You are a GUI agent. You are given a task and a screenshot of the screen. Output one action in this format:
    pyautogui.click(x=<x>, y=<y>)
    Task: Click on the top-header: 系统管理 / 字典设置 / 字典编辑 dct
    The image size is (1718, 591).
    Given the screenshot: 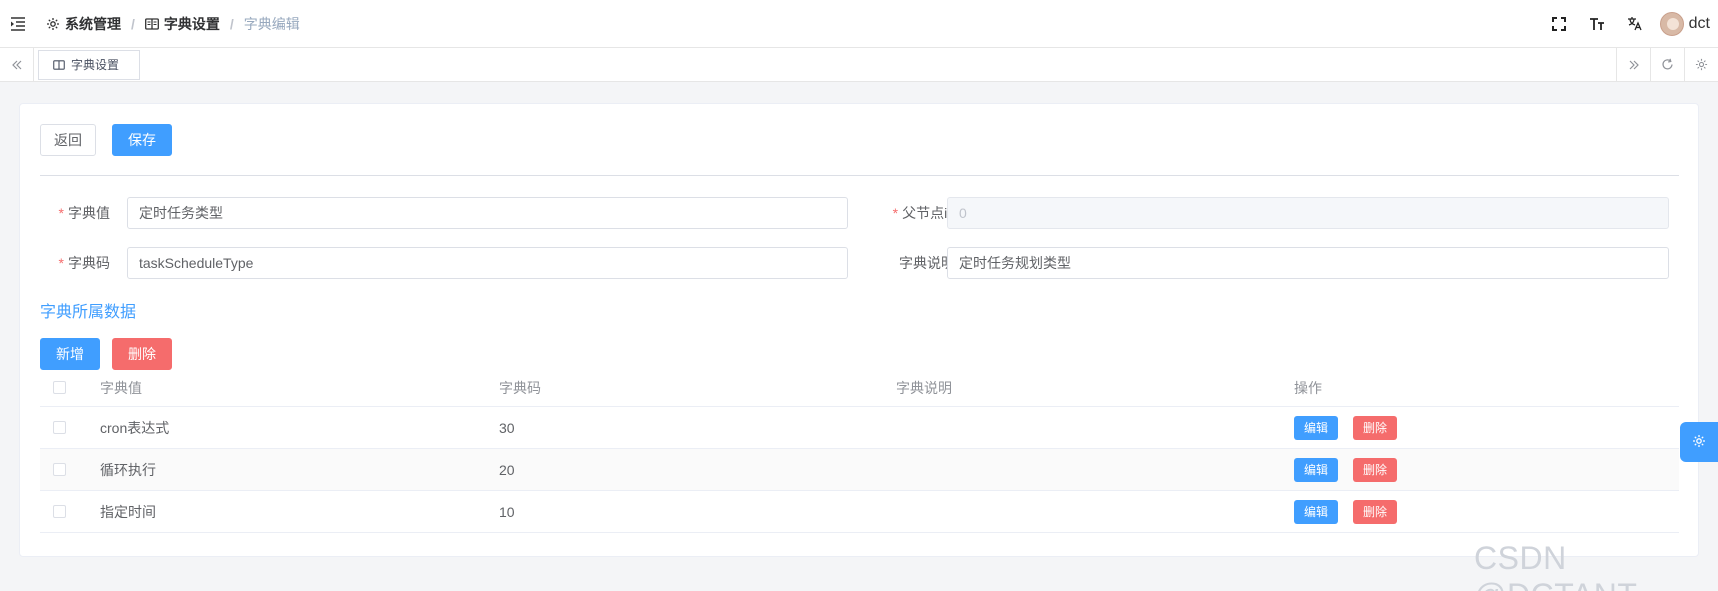 What is the action you would take?
    pyautogui.click(x=859, y=24)
    